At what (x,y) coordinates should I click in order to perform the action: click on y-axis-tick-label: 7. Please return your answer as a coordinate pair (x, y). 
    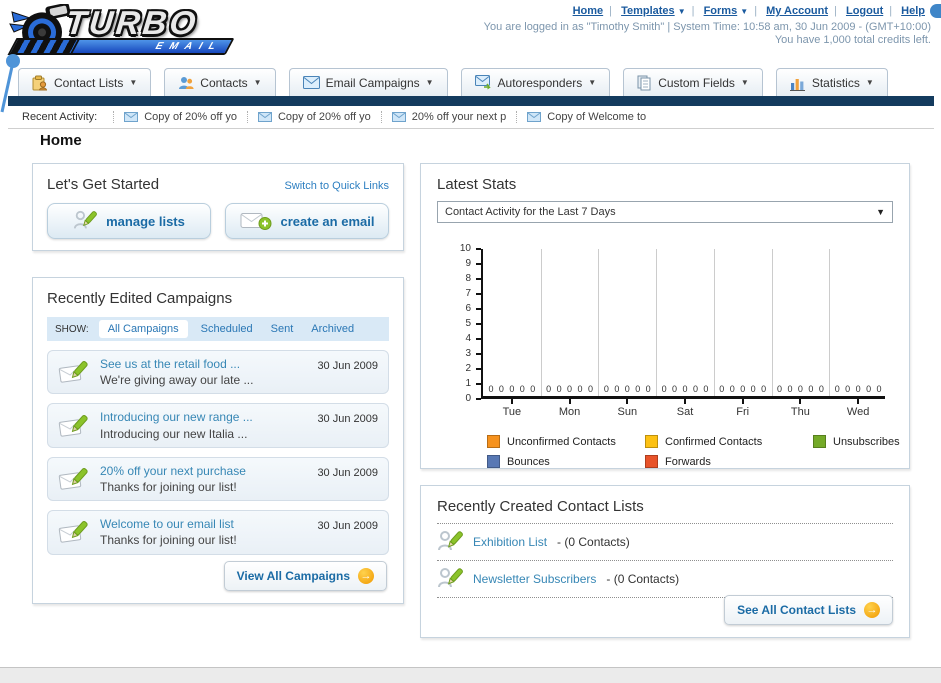
    Looking at the image, I should click on (468, 293).